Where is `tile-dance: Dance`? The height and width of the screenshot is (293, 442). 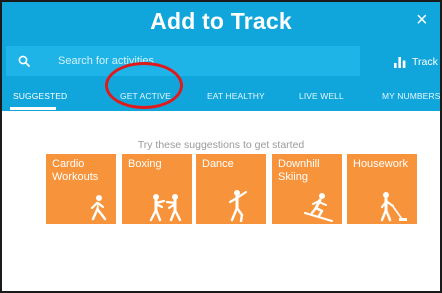
tile-dance: Dance is located at coordinates (231, 189).